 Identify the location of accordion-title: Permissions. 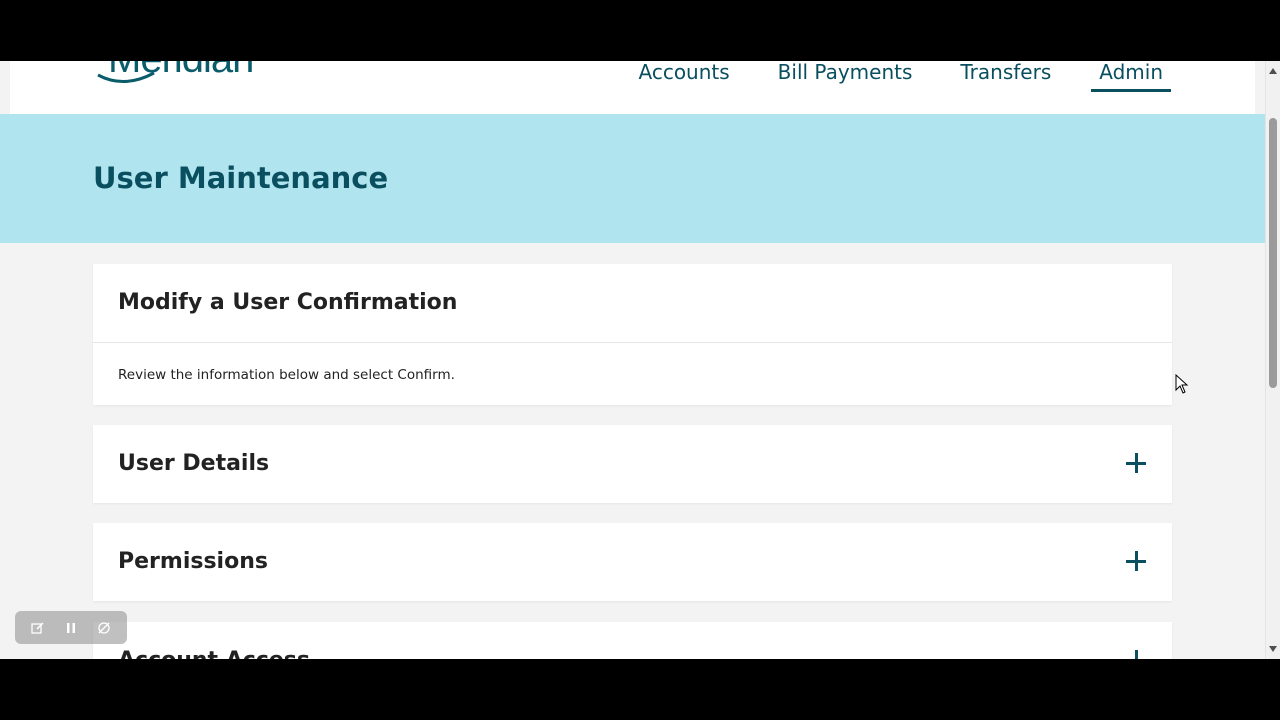
(193, 561).